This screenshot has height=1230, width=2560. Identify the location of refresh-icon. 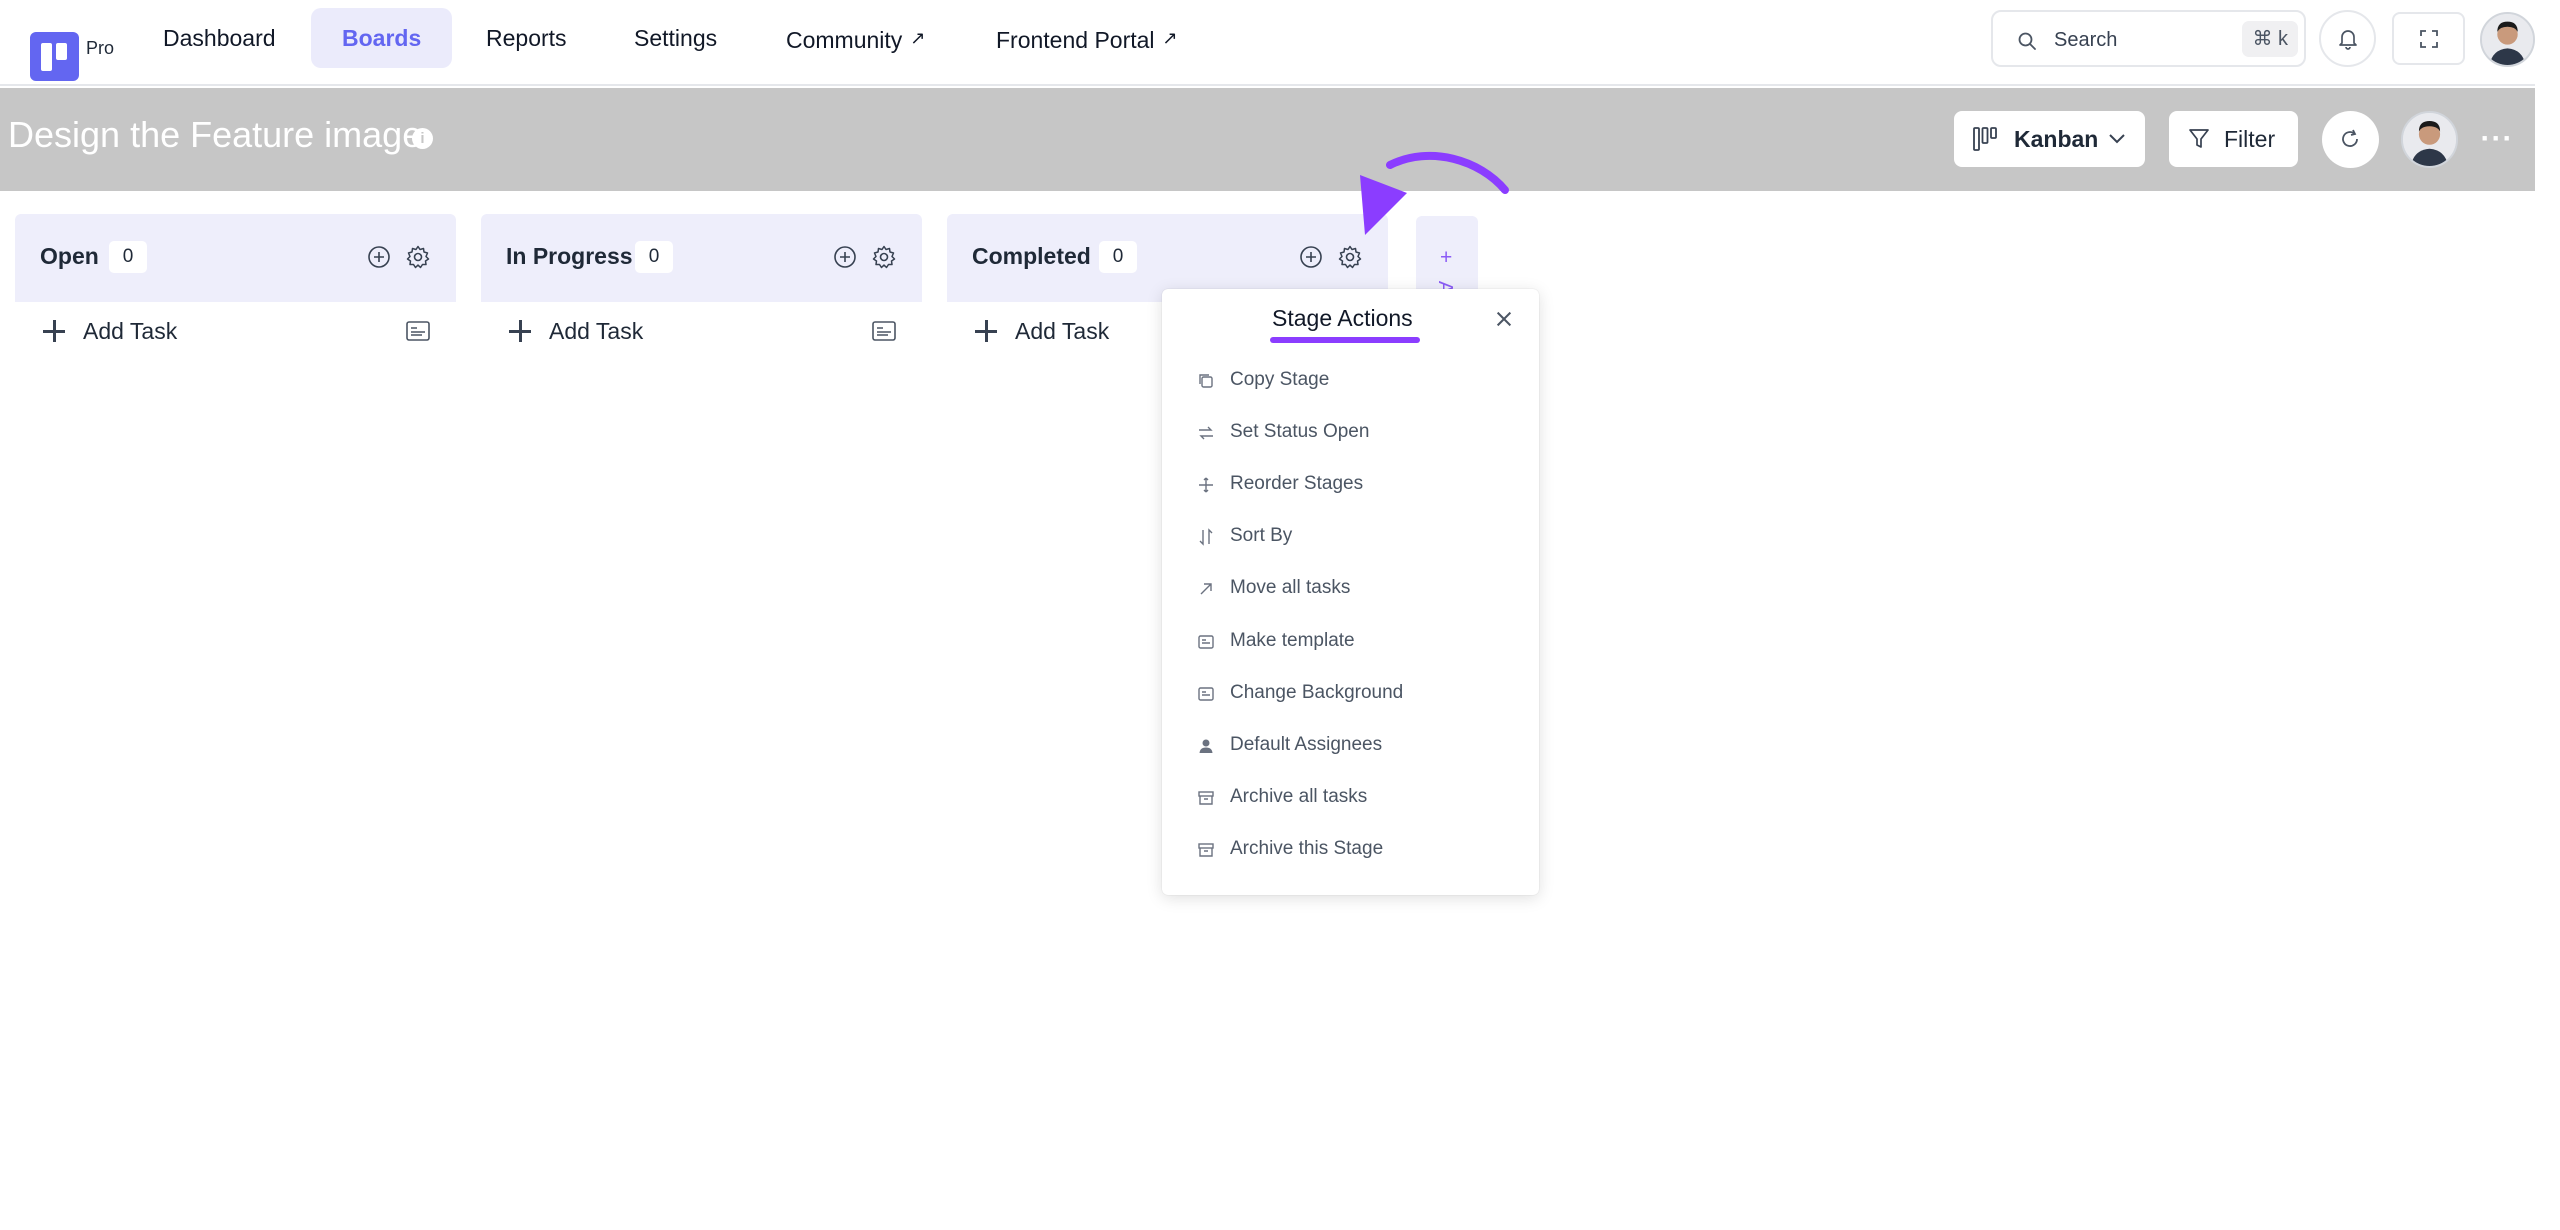
(2350, 138).